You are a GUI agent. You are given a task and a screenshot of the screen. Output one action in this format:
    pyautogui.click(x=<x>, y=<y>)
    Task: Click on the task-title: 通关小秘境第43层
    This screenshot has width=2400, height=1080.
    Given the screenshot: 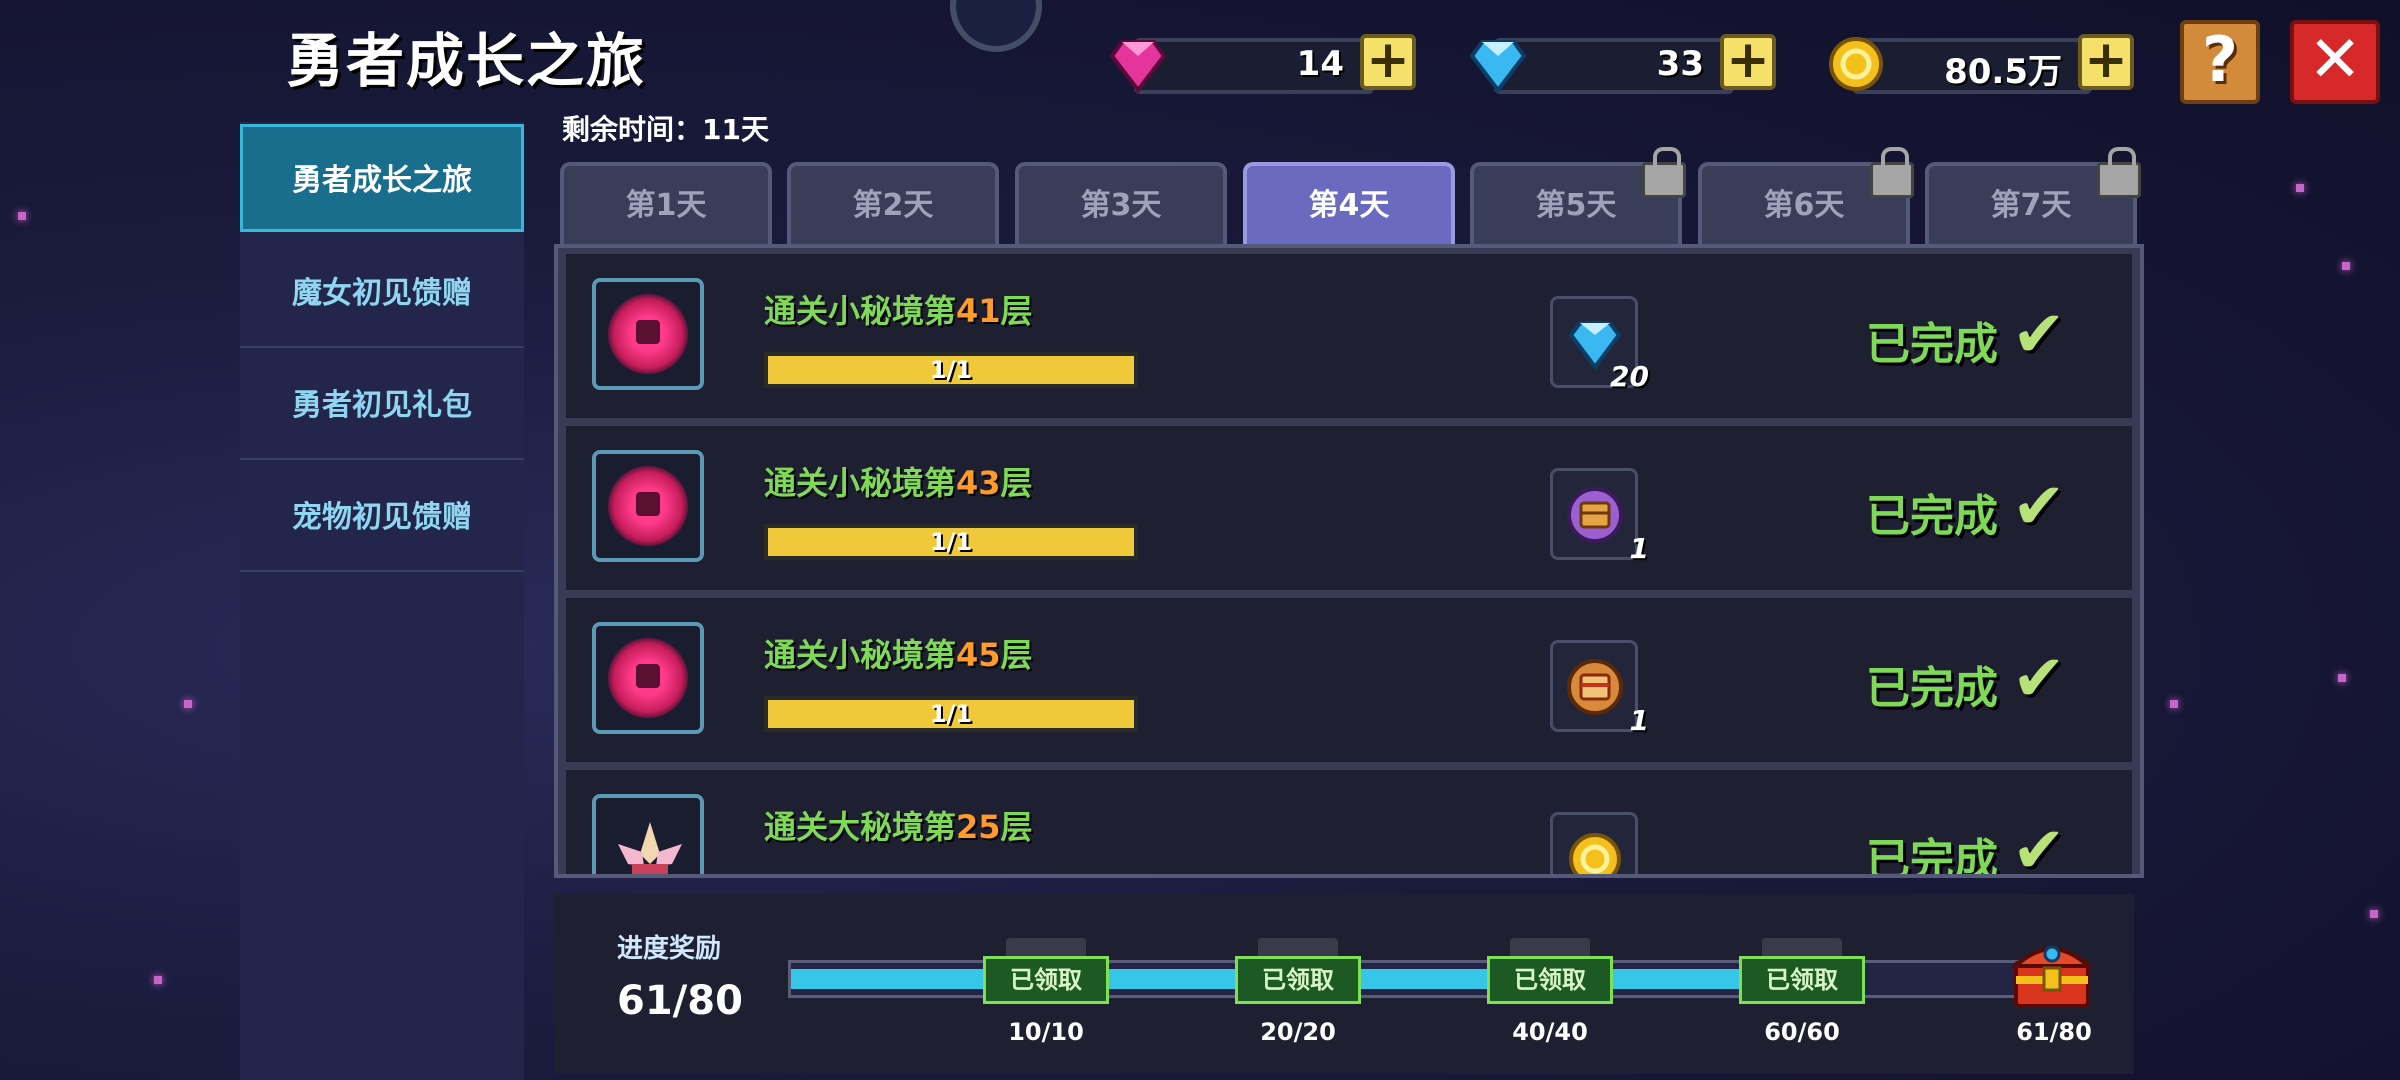 What is the action you would take?
    pyautogui.click(x=898, y=481)
    